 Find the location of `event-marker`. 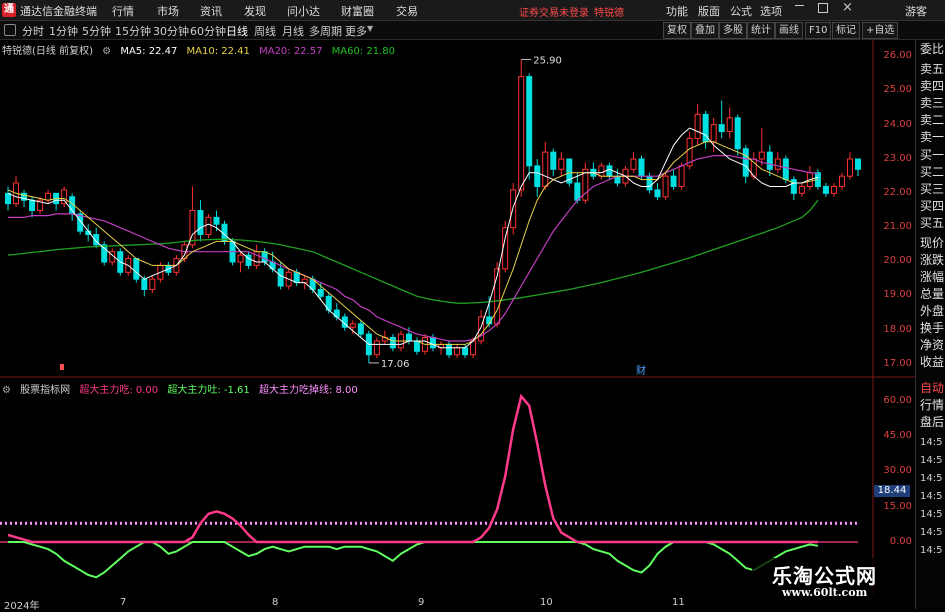

event-marker is located at coordinates (62, 367).